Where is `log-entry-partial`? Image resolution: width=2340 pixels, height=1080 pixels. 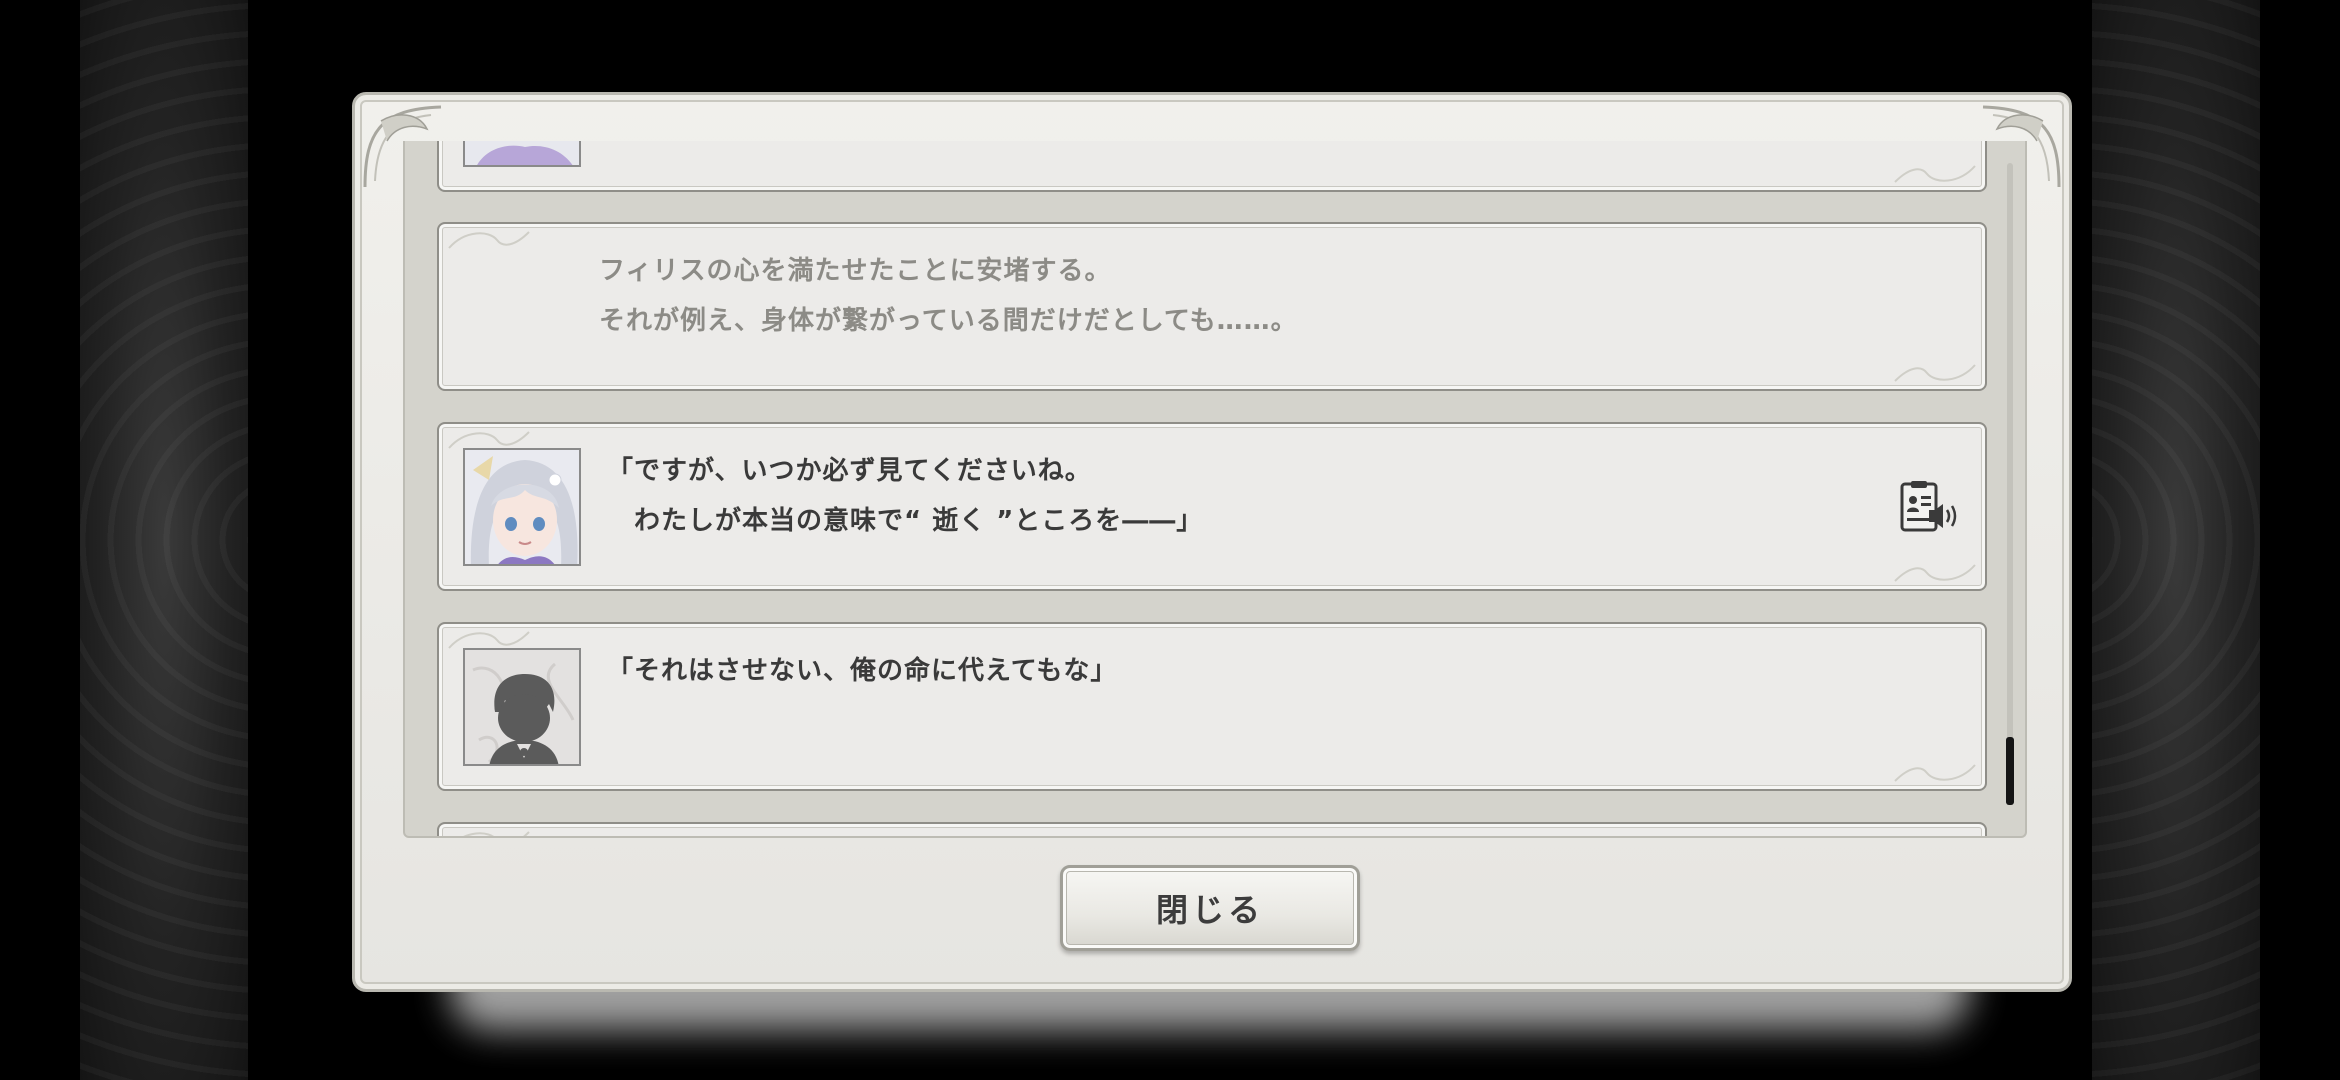
log-entry-partial is located at coordinates (1212, 829).